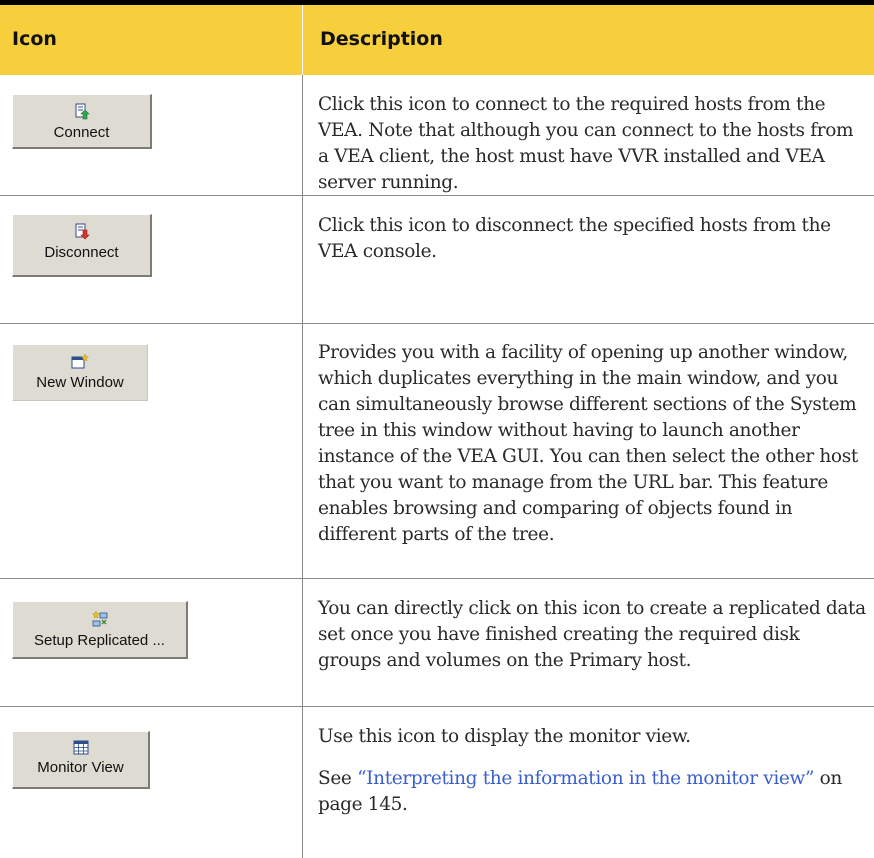 The width and height of the screenshot is (874, 858). Describe the element at coordinates (82, 111) in the screenshot. I see `connect-icon` at that location.